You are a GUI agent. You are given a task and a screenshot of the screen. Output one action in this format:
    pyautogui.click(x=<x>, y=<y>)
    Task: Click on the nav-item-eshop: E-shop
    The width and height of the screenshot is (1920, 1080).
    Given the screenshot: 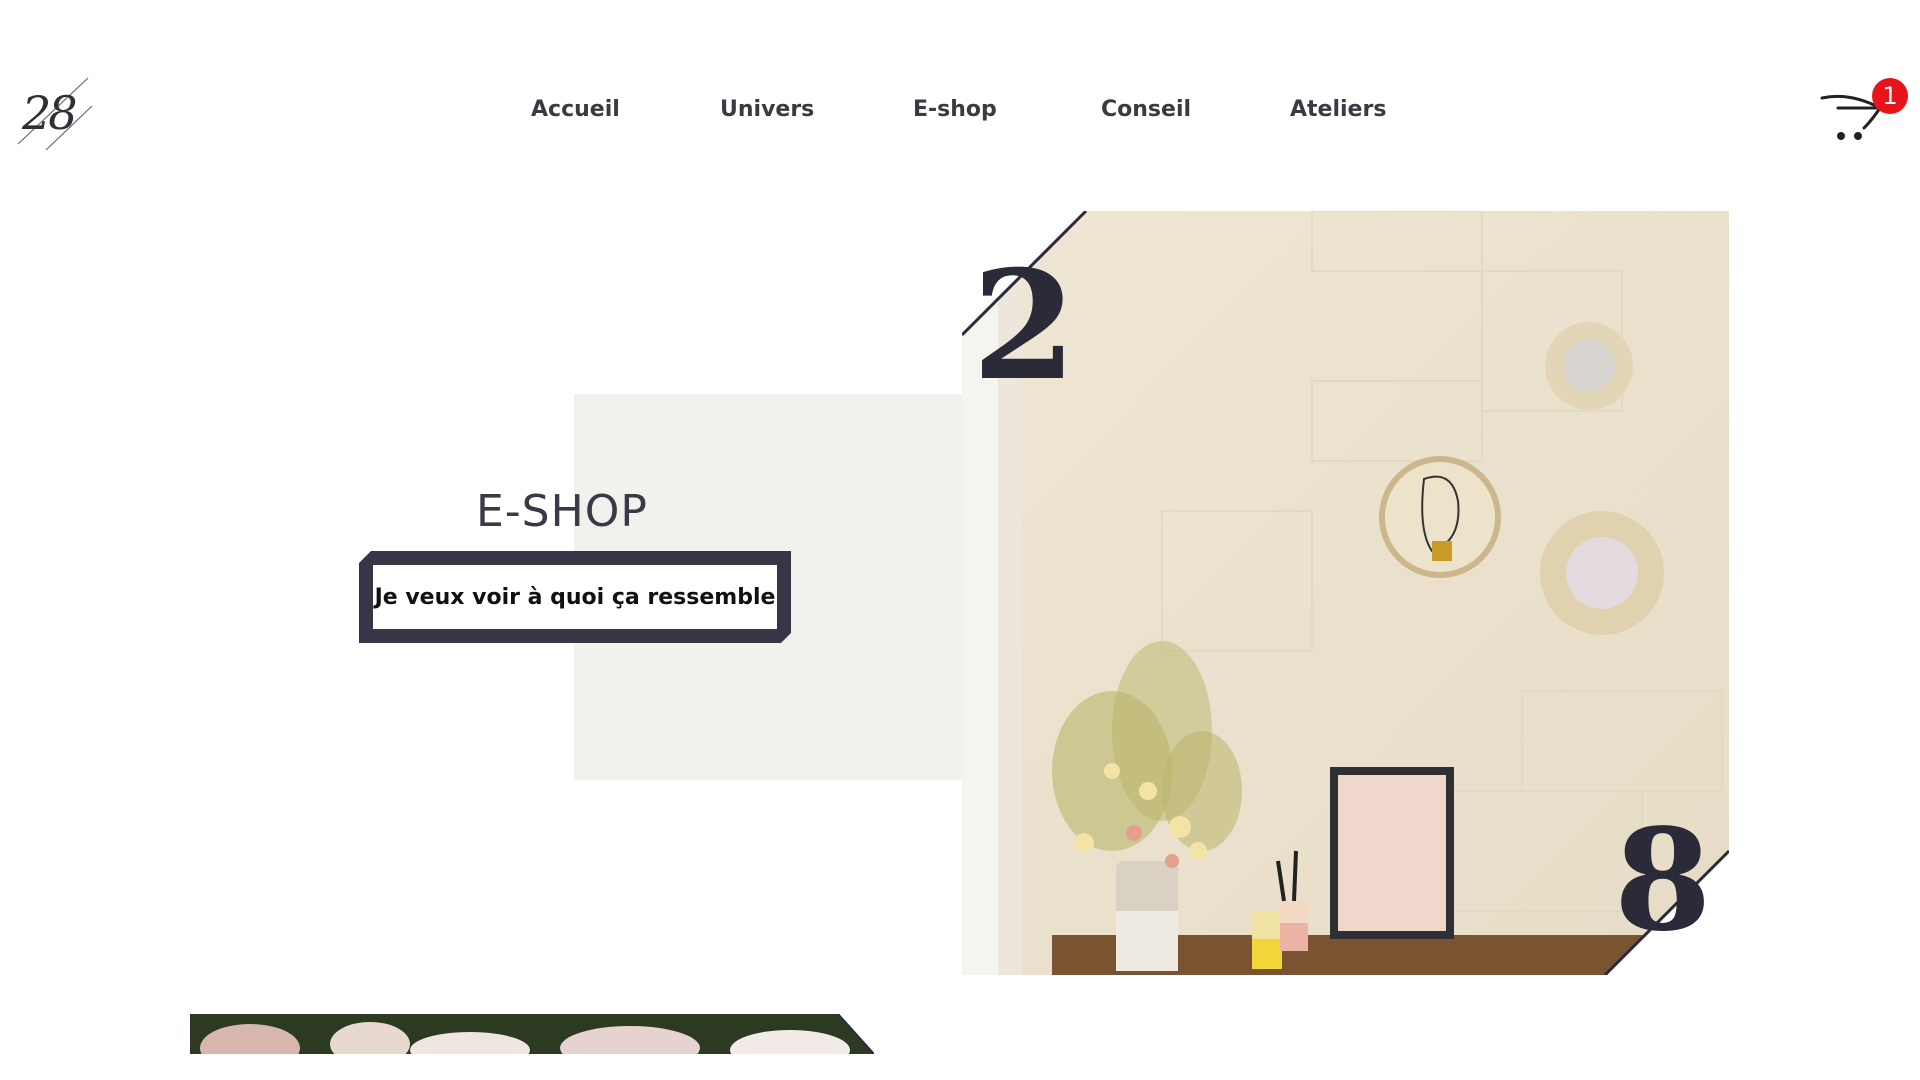 What is the action you would take?
    pyautogui.click(x=955, y=109)
    